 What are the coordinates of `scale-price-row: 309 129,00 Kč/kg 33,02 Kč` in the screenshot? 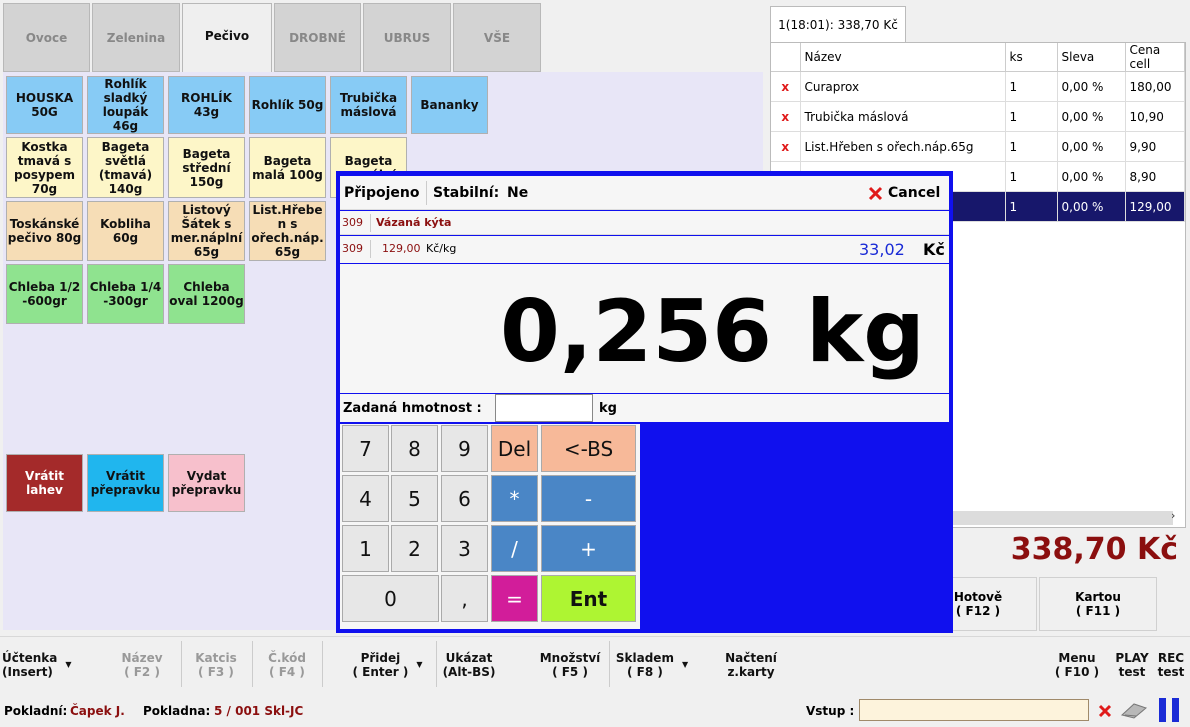 It's located at (644, 249).